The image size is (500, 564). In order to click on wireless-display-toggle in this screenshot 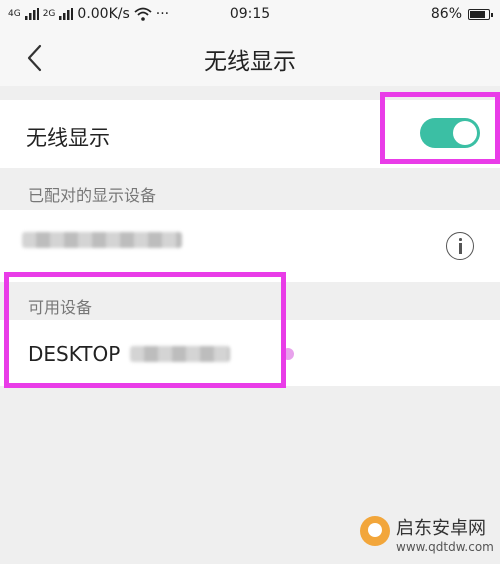, I will do `click(450, 133)`.